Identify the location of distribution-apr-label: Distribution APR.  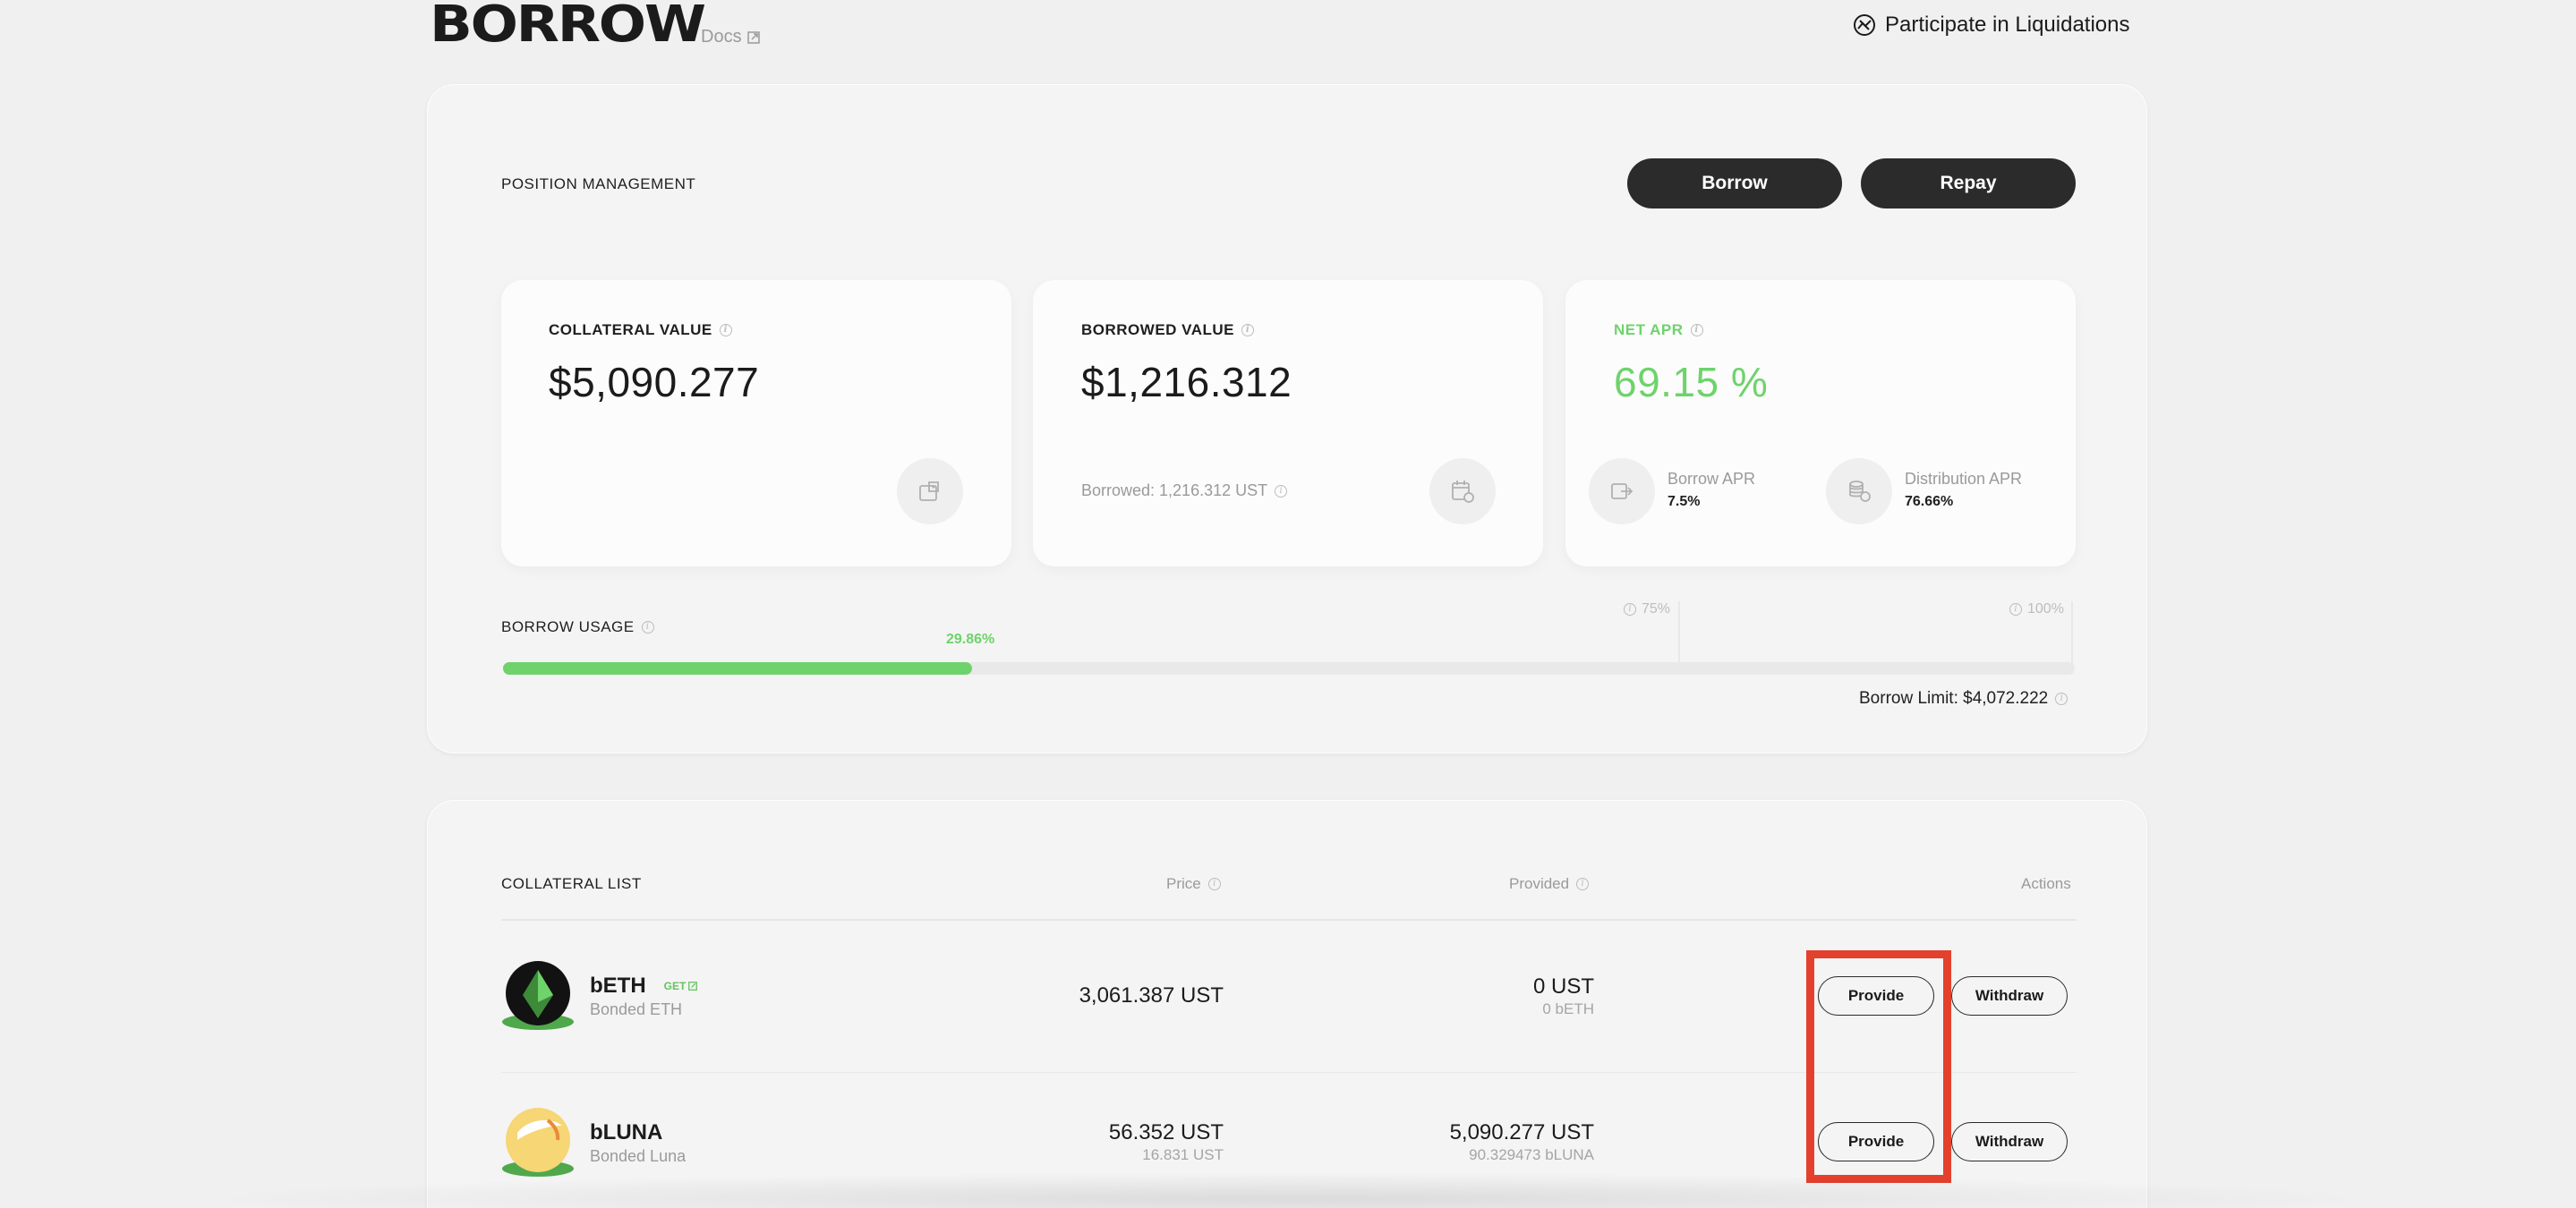
(1964, 479).